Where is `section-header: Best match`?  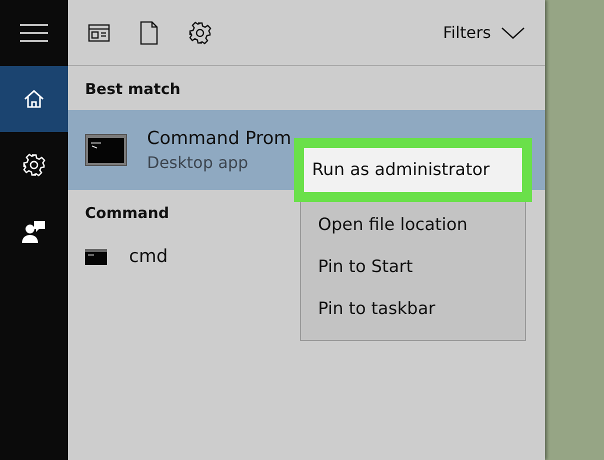
section-header: Best match is located at coordinates (132, 89).